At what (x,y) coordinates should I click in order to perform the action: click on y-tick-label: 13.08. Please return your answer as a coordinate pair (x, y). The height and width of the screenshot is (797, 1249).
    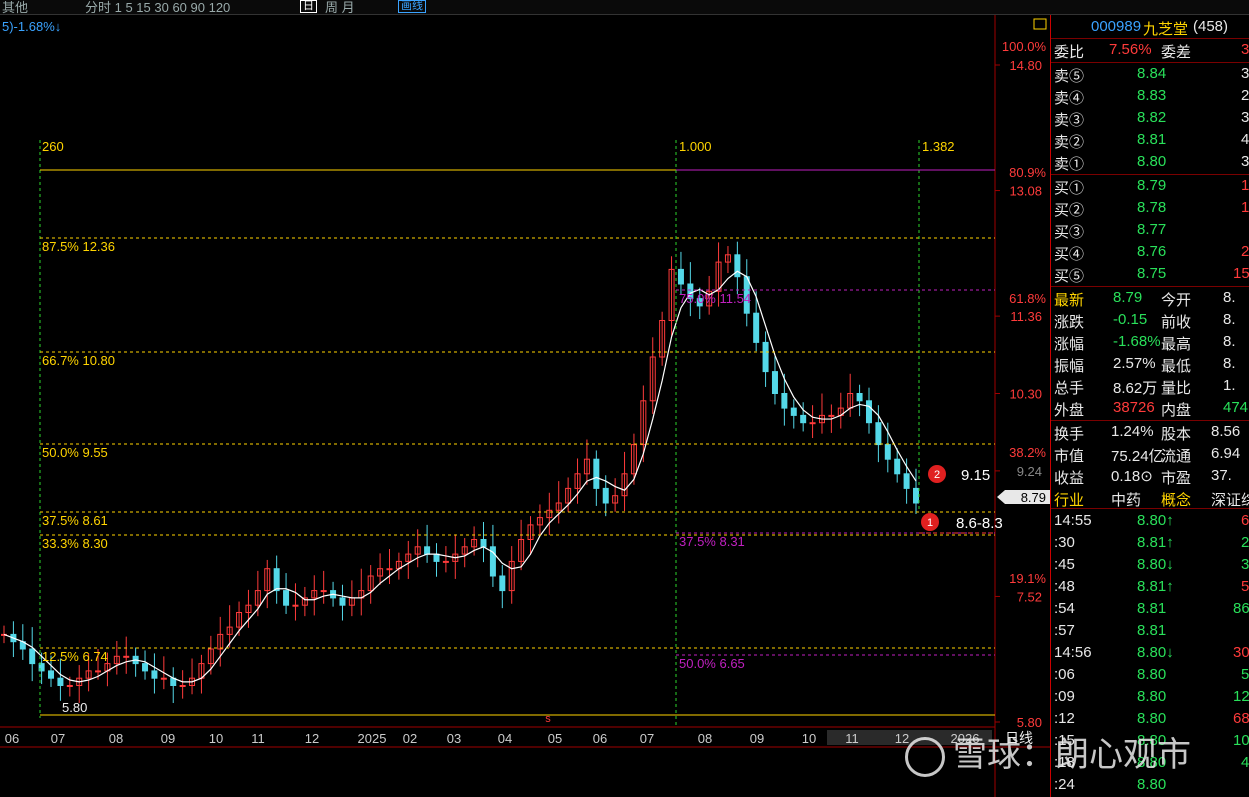
    Looking at the image, I should click on (1025, 191).